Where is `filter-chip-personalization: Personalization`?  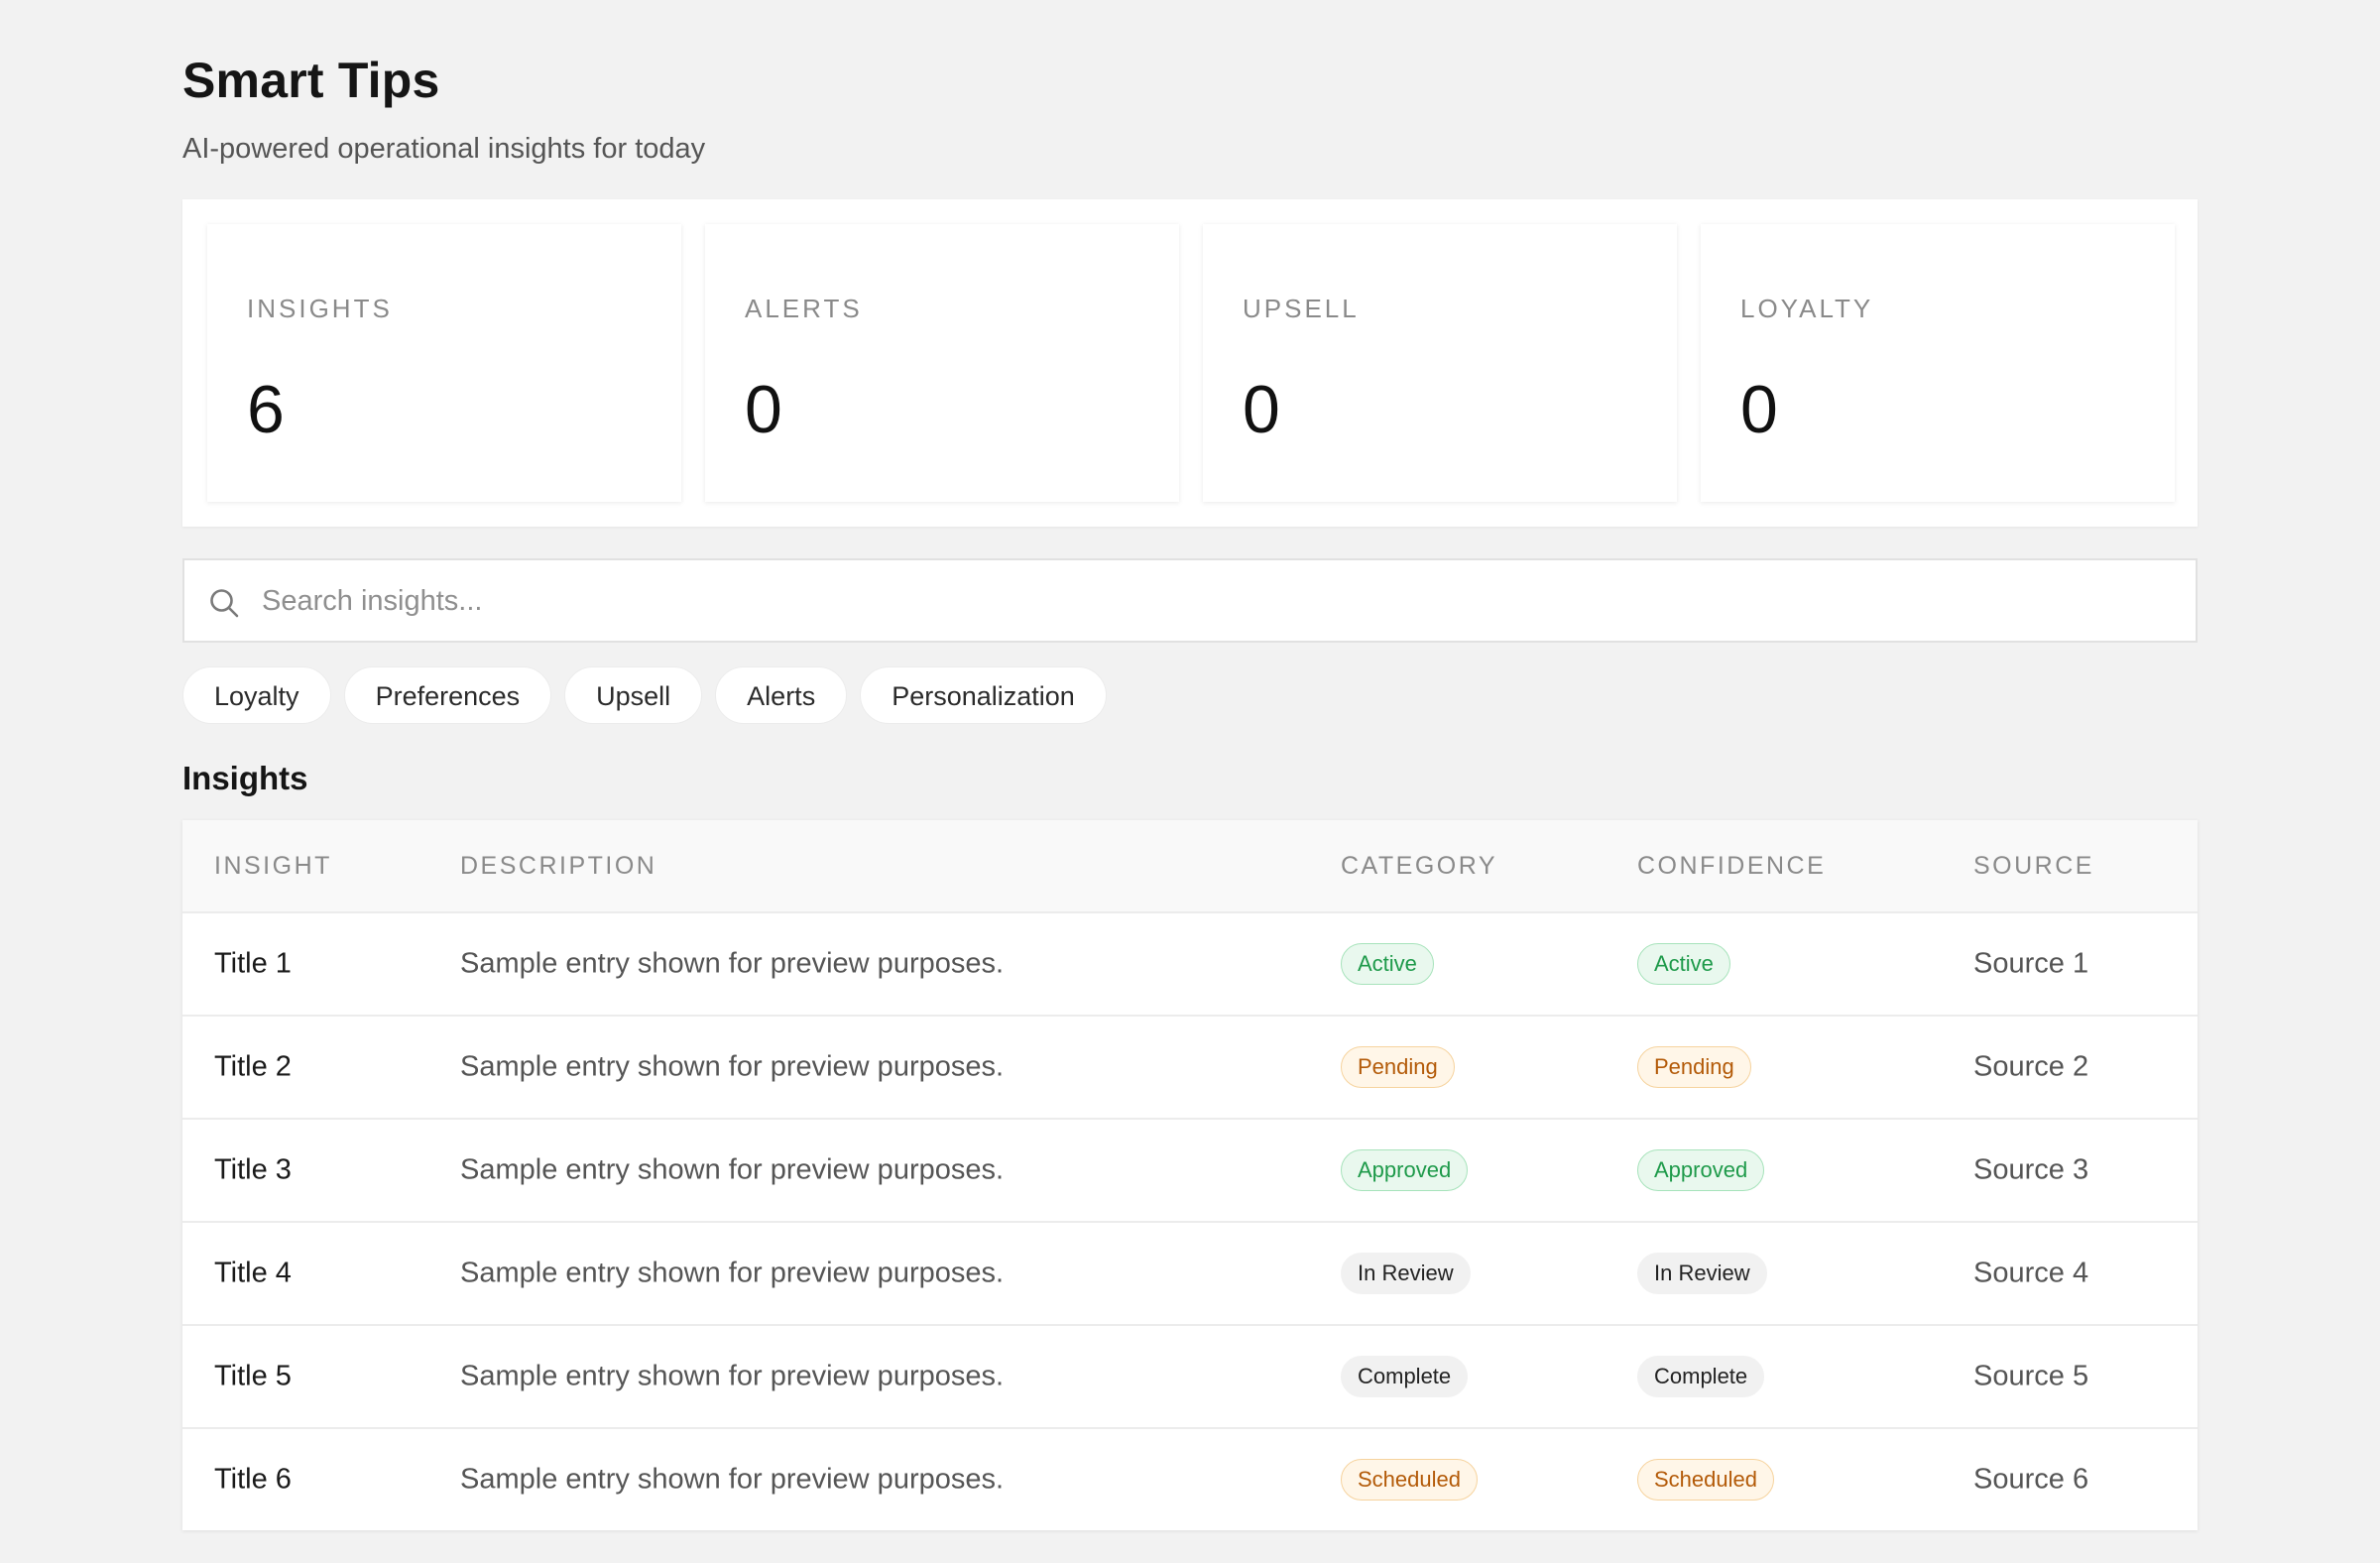
filter-chip-personalization: Personalization is located at coordinates (983, 695).